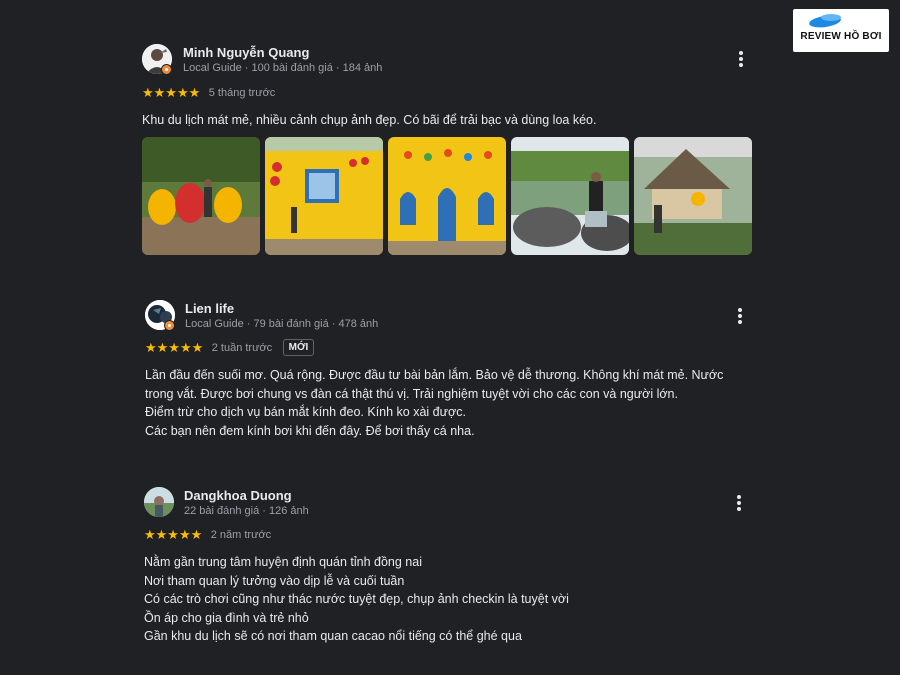  What do you see at coordinates (693, 196) in the screenshot?
I see `review-photo-thatched-hut` at bounding box center [693, 196].